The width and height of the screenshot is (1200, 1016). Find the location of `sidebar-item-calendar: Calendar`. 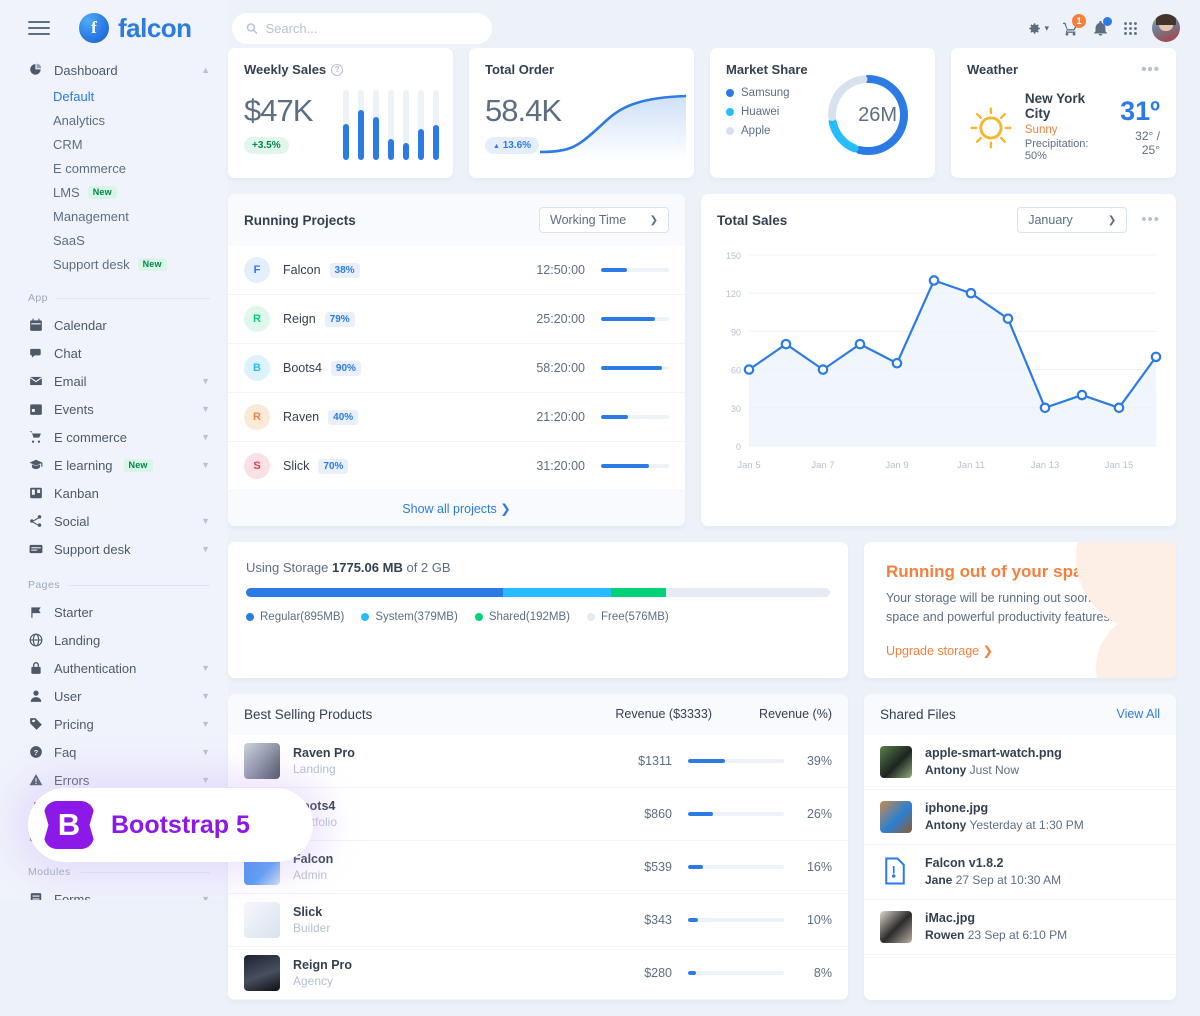

sidebar-item-calendar: Calendar is located at coordinates (114, 325).